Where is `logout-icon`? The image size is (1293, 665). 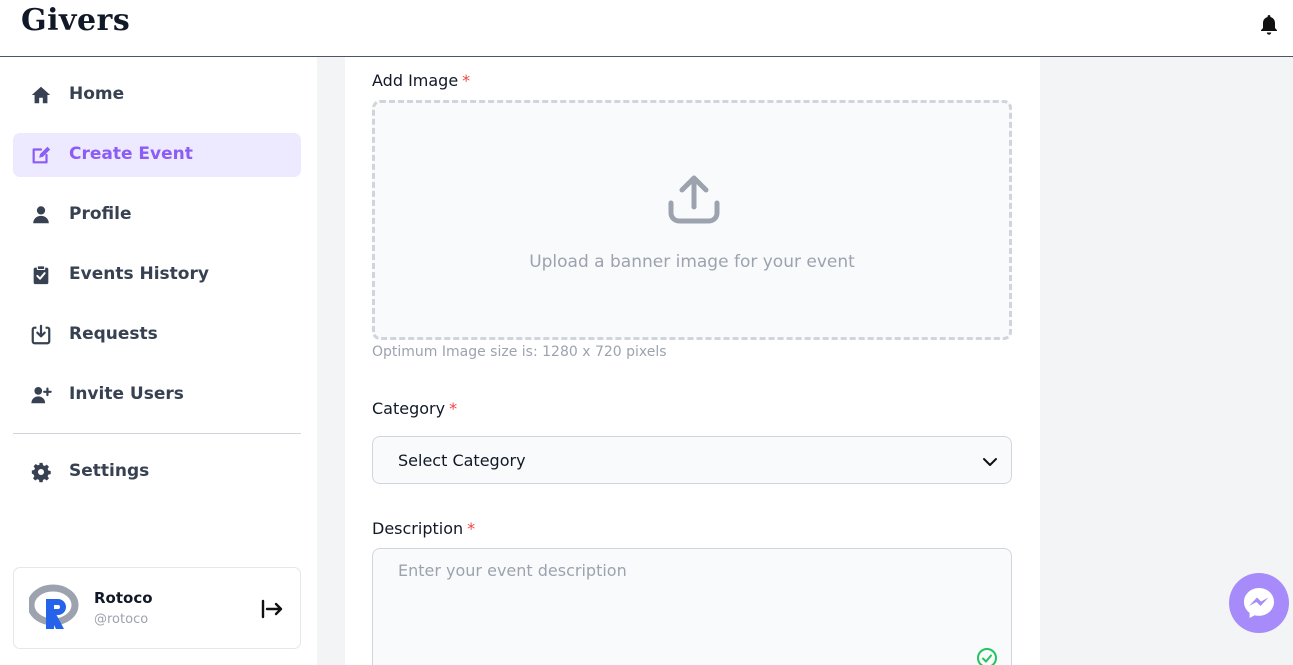
logout-icon is located at coordinates (272, 609).